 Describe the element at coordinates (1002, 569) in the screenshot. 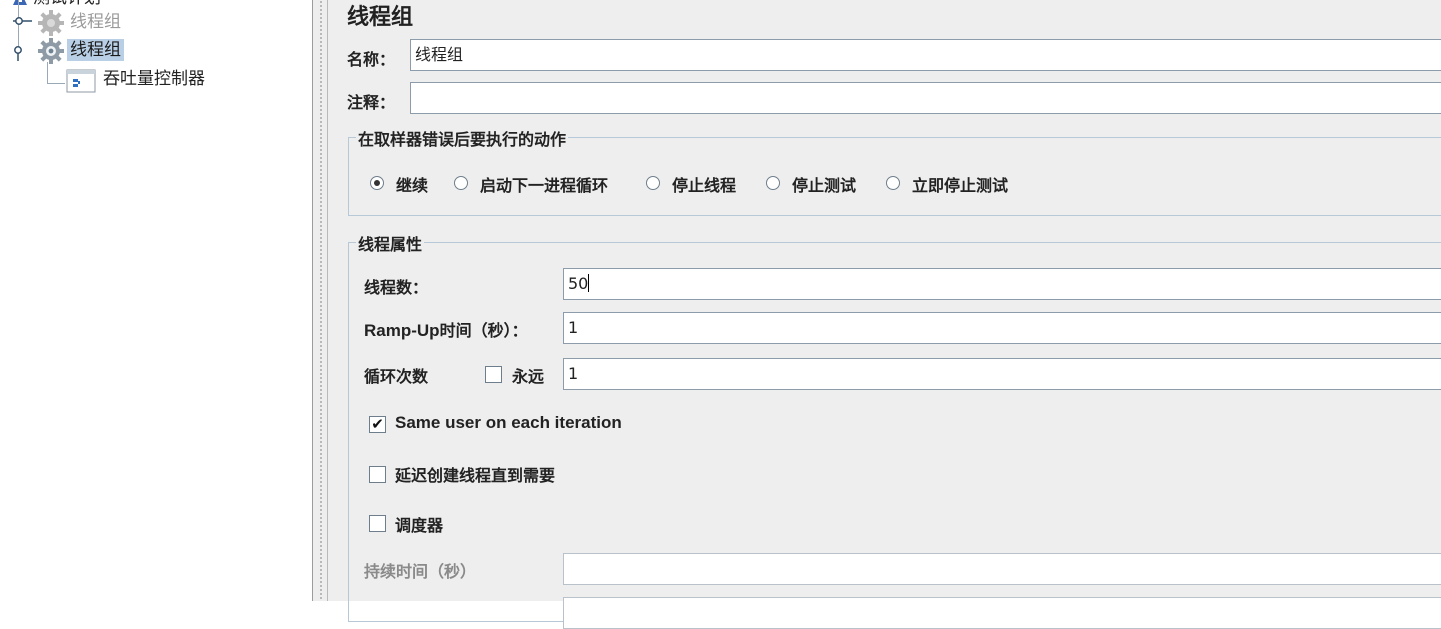

I see `duration-field` at that location.